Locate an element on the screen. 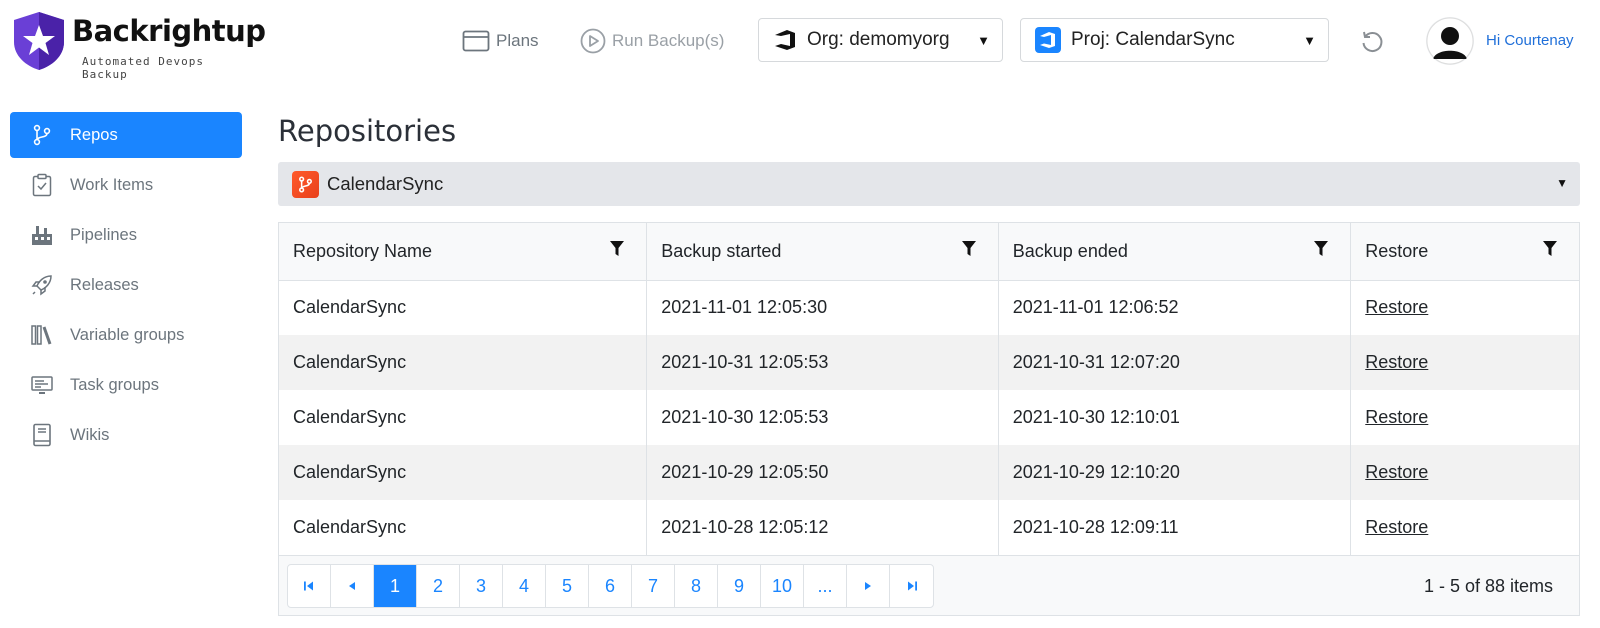 The width and height of the screenshot is (1600, 628). page-button: 7 is located at coordinates (653, 586).